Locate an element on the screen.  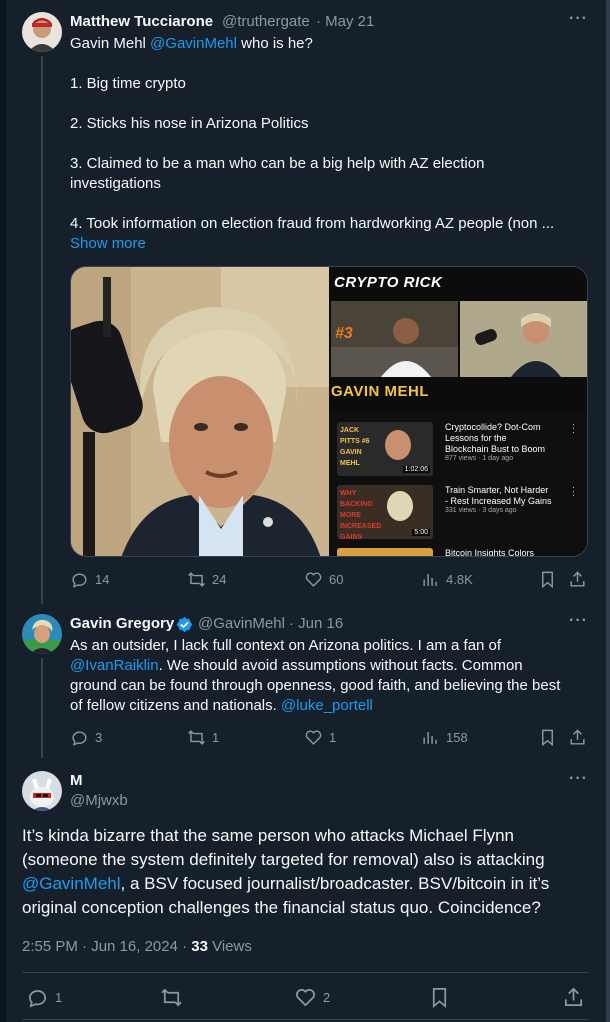
video-duration: 5:00 is located at coordinates (421, 532).